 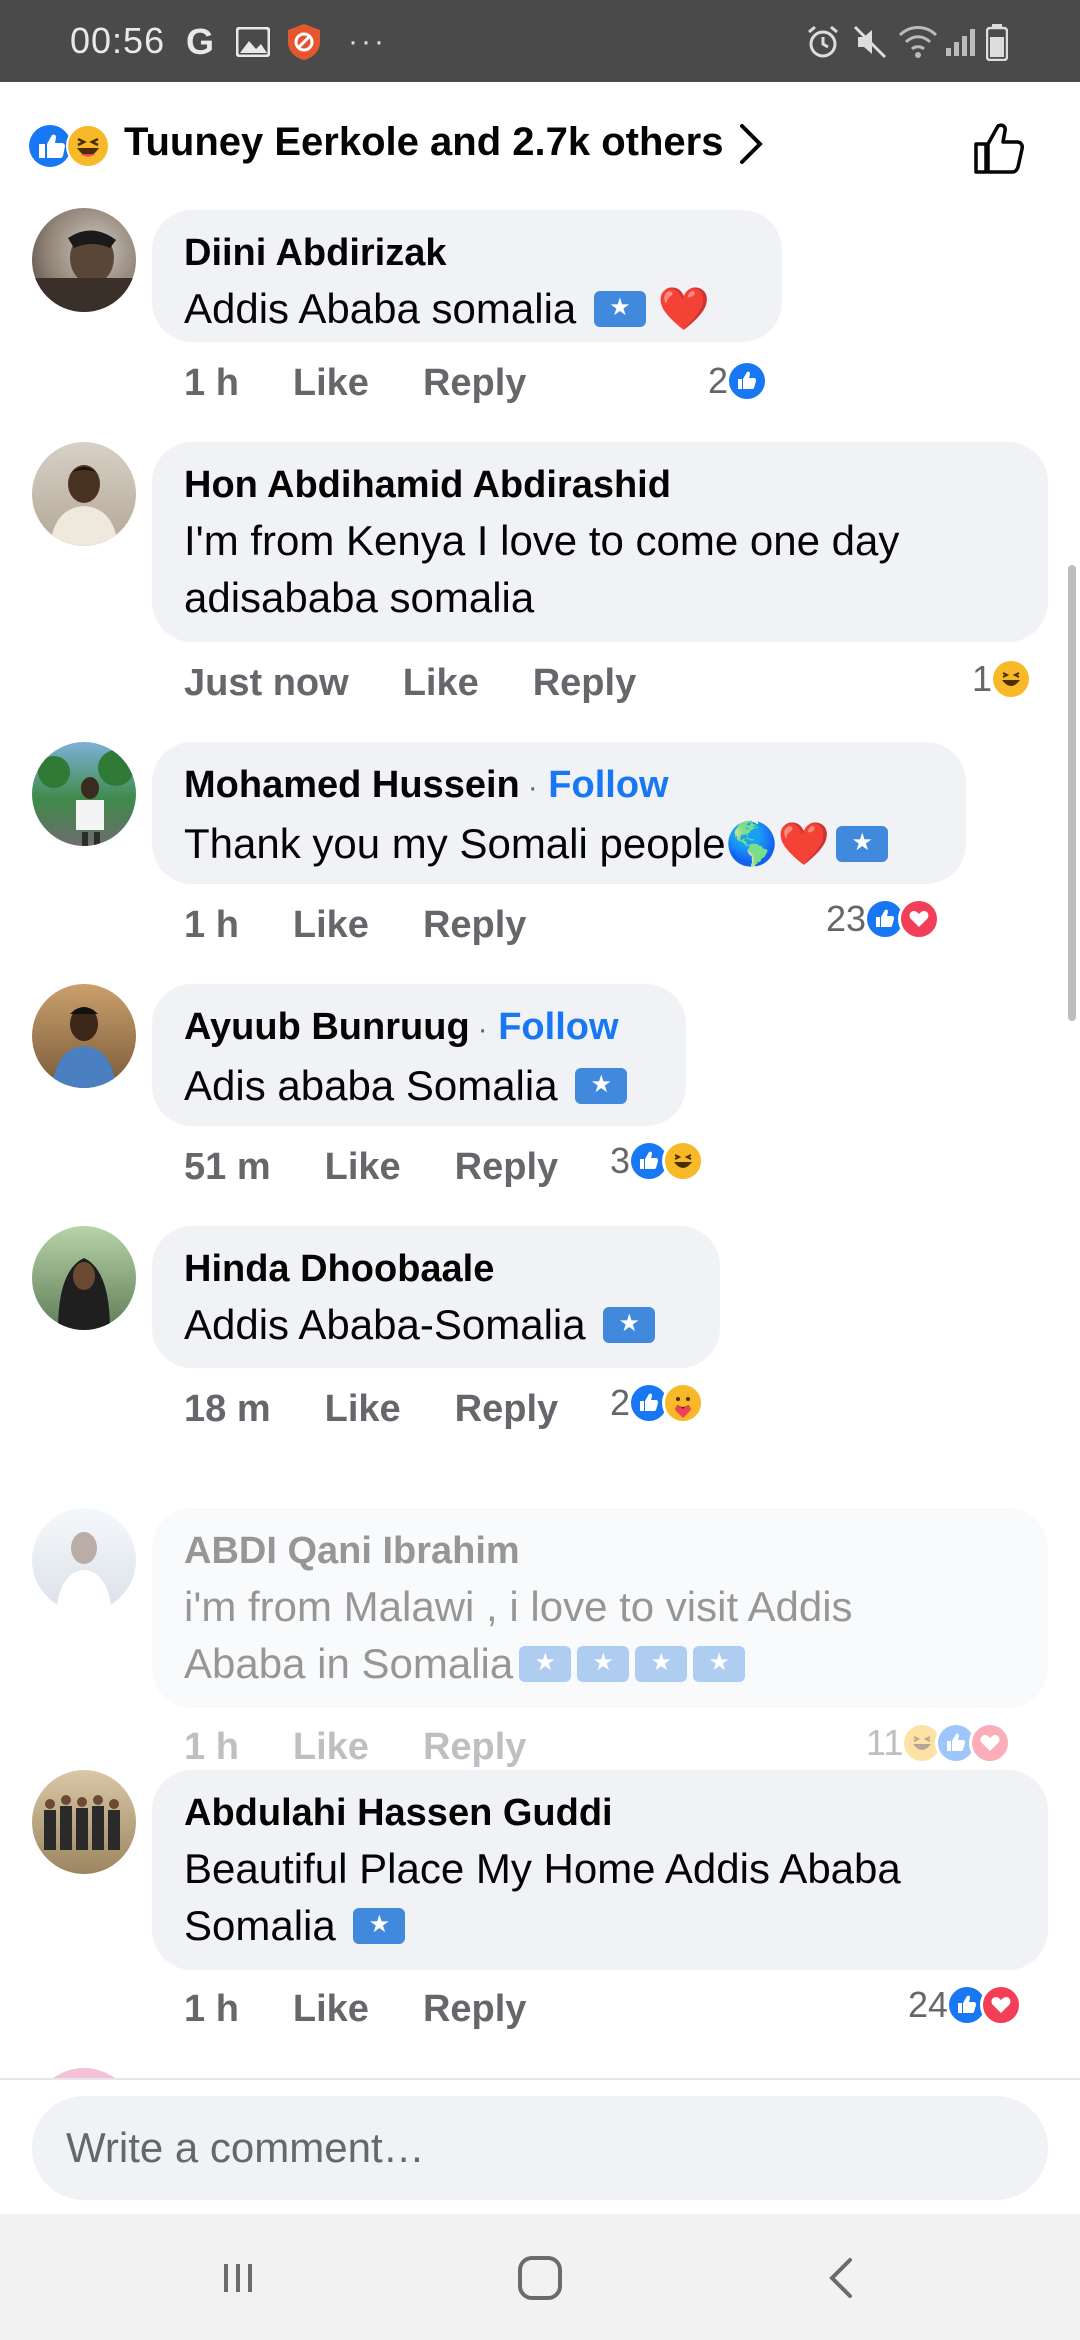 I want to click on comment-text-line: Beautiful Place My Home Addis Ababa, so click(x=542, y=1868).